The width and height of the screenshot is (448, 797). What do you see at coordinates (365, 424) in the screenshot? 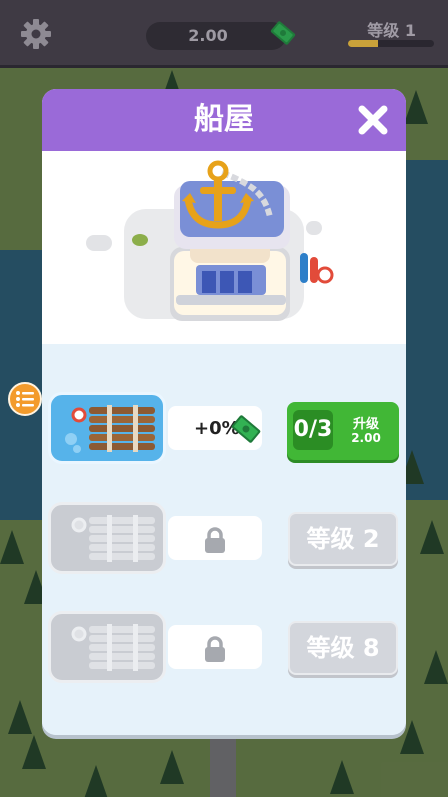
I see `upgrade-label: 升级` at bounding box center [365, 424].